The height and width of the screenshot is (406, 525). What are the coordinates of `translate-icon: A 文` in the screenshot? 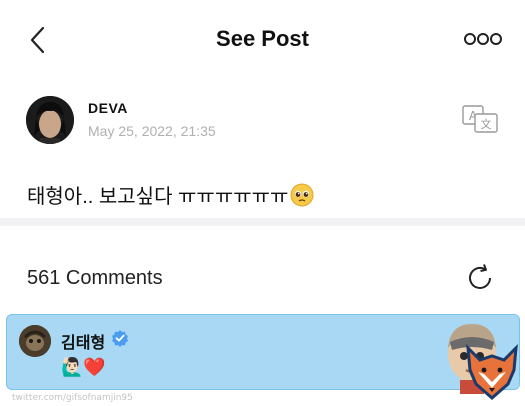 It's located at (480, 119).